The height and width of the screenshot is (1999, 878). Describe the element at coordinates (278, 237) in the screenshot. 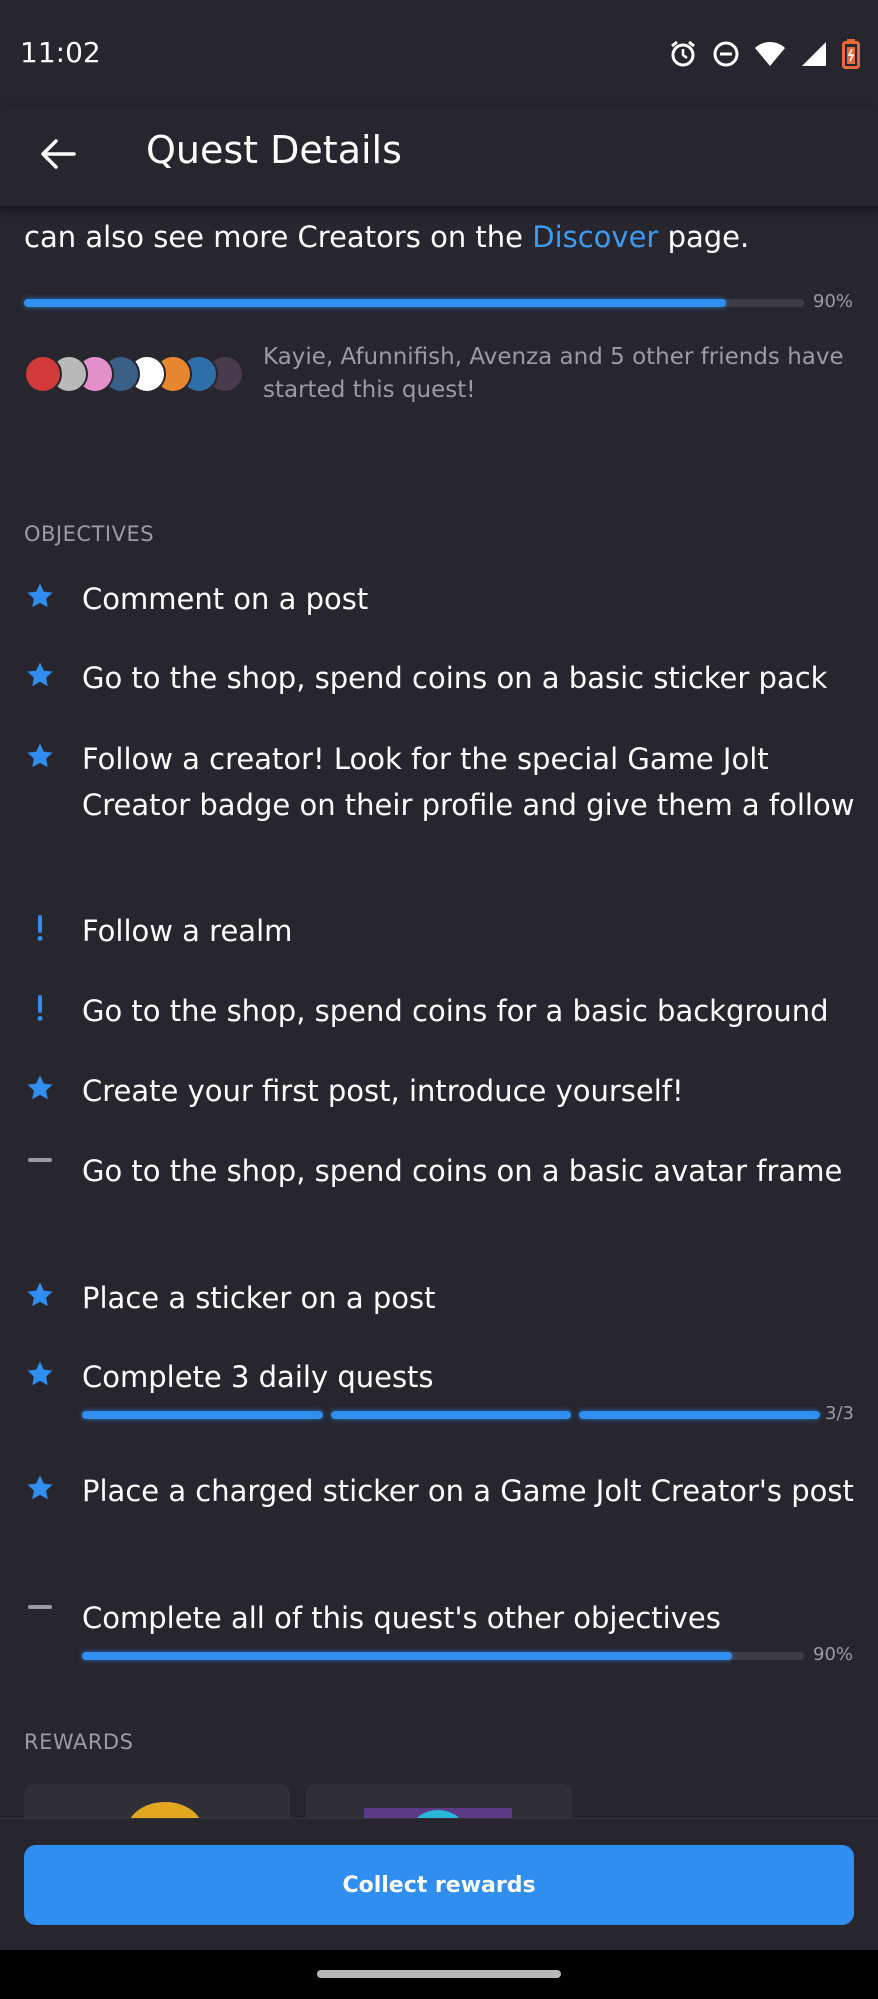

I see `description-text: can also see more Creators on the` at that location.